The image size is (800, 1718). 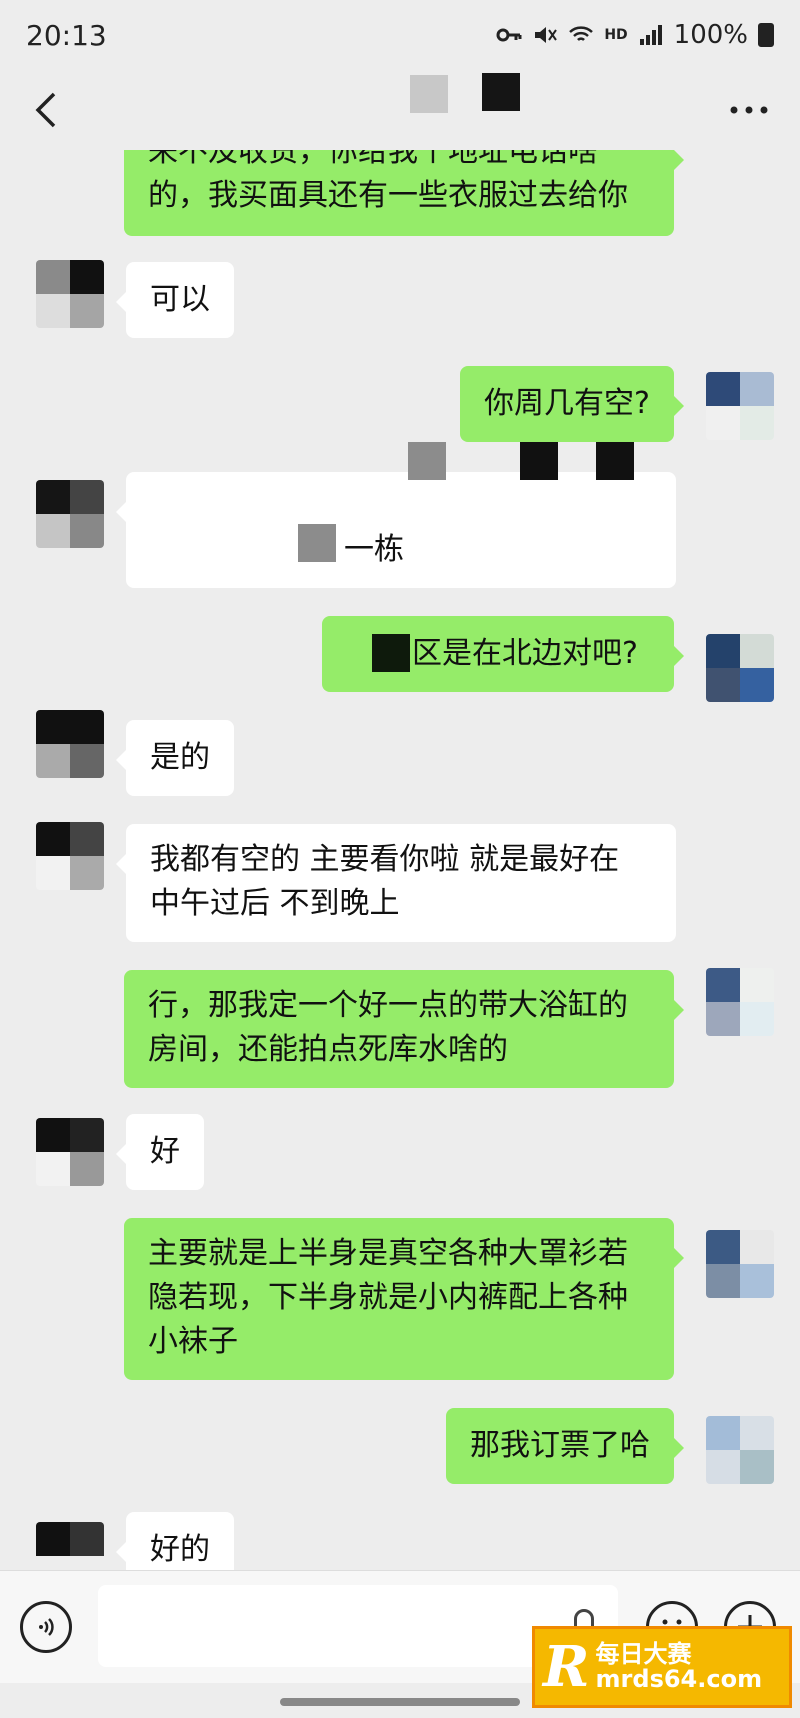 What do you see at coordinates (275, 903) in the screenshot?
I see `message-line: 中午过后 不到晚上` at bounding box center [275, 903].